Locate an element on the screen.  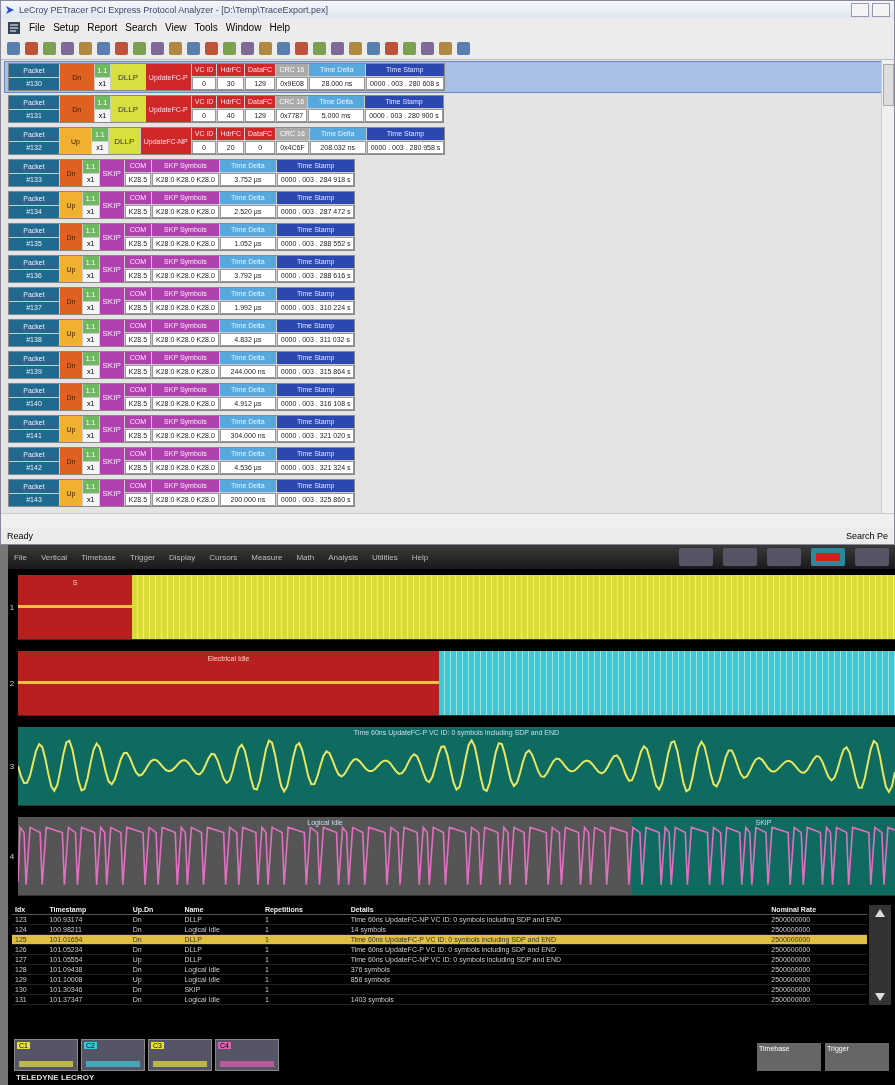
minimize-button is located at coordinates (860, 9).